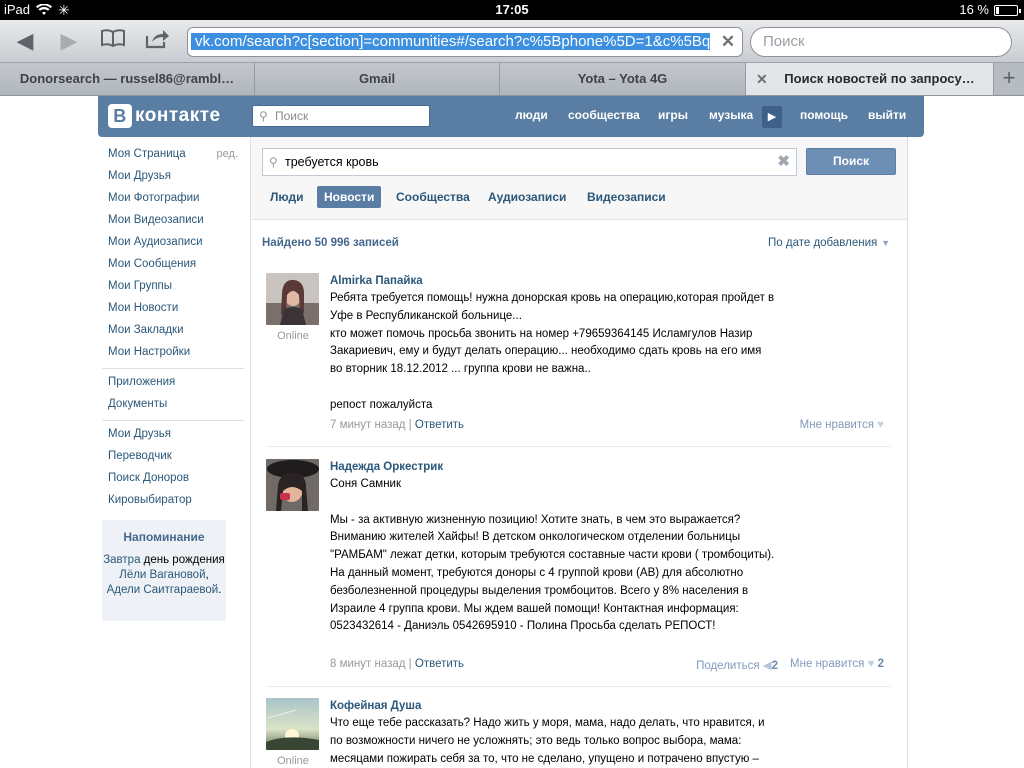 Image resolution: width=1024 pixels, height=768 pixels. Describe the element at coordinates (623, 79) in the screenshot. I see `tab-yota: Yota – Yota 4G` at that location.